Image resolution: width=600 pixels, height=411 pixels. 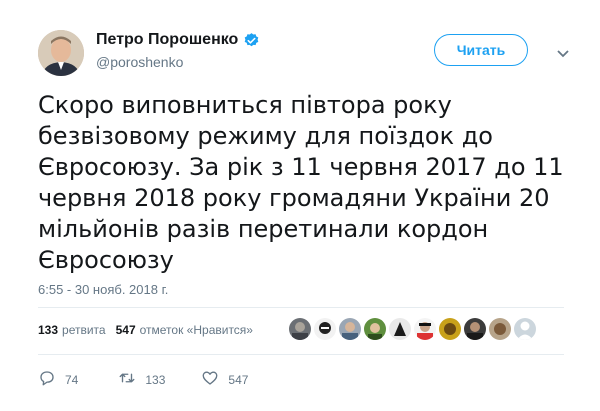 I want to click on retweet-count: 133, so click(x=155, y=379).